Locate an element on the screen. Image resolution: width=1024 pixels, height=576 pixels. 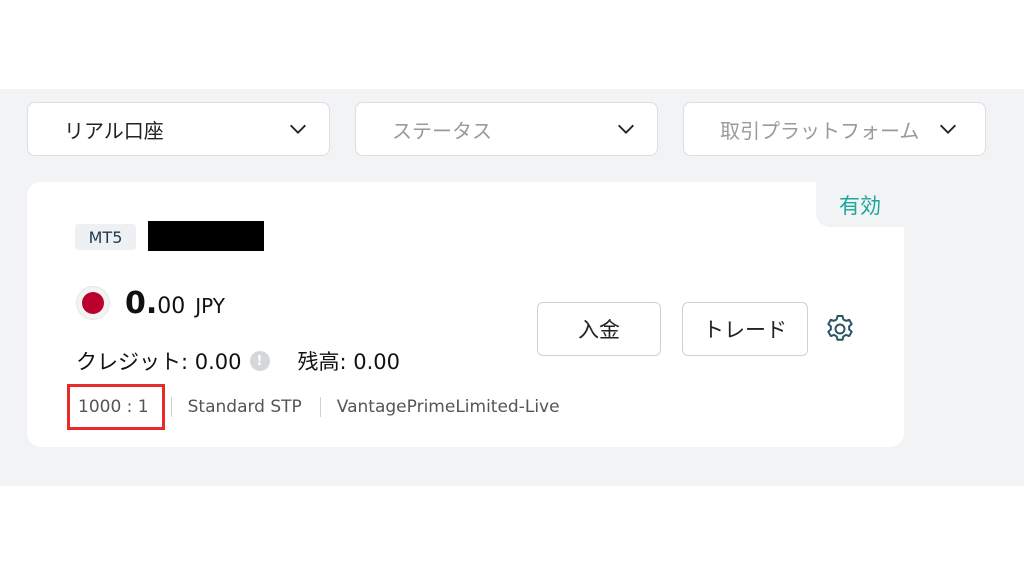
balance: 0. 00 JPY is located at coordinates (175, 303).